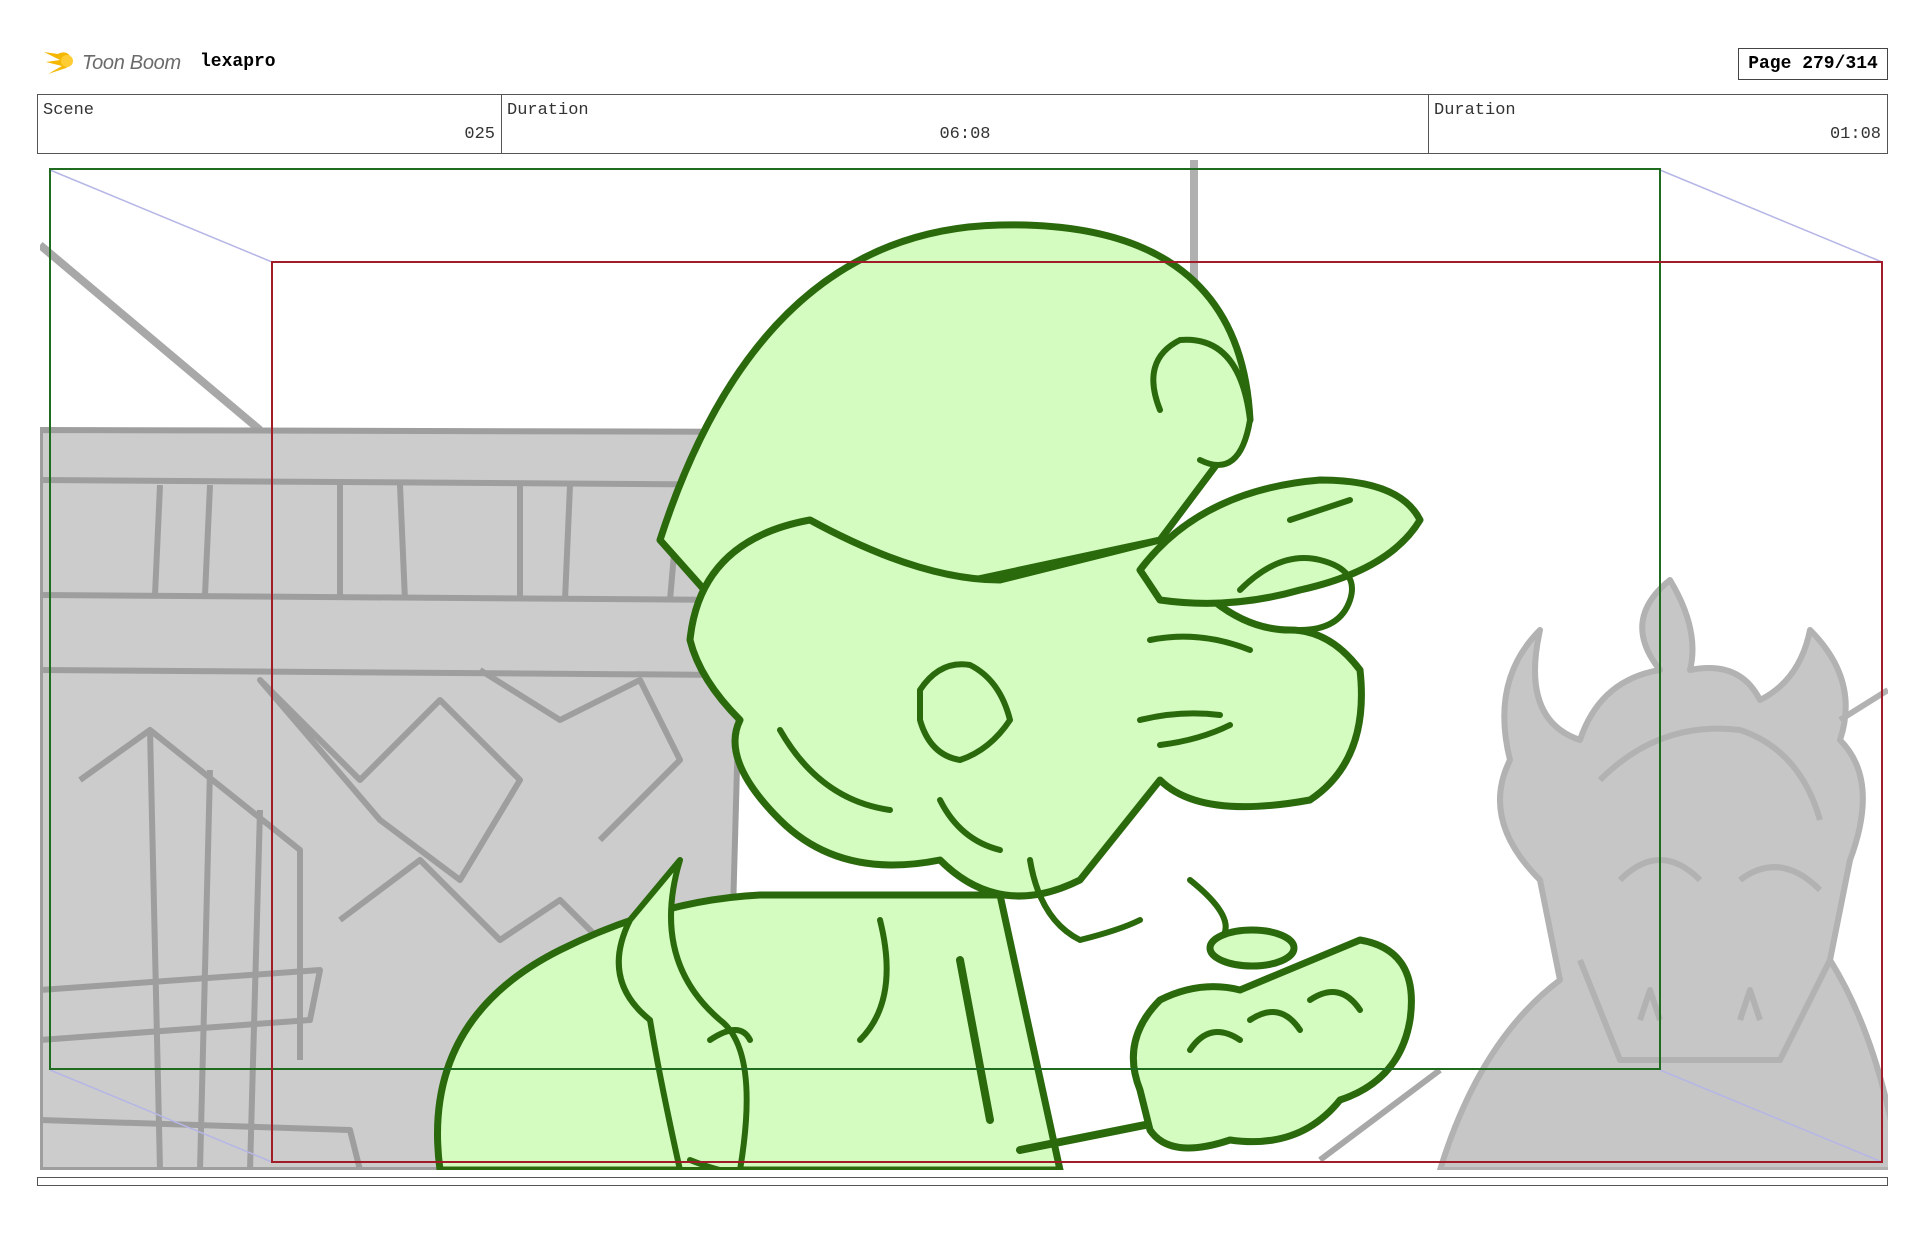 This screenshot has height=1240, width=1920. Describe the element at coordinates (1855, 134) in the screenshot. I see `panel-duration-value: 01:08` at that location.